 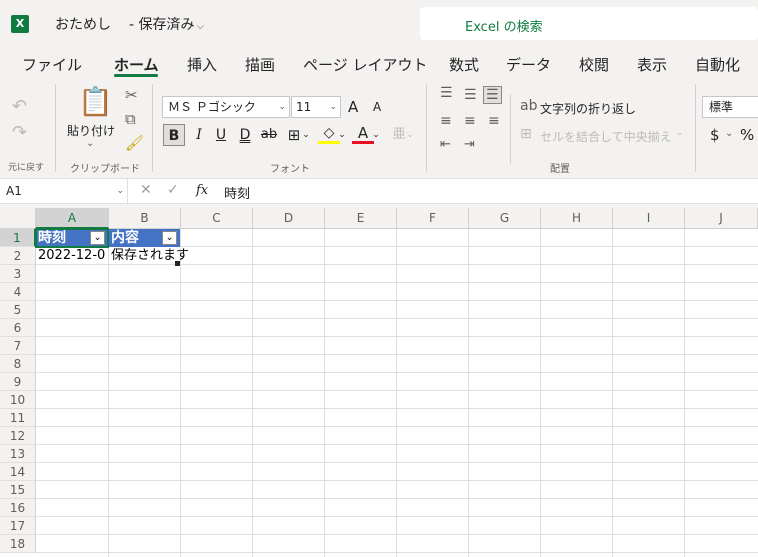 I want to click on document-name: おためし, so click(x=83, y=24).